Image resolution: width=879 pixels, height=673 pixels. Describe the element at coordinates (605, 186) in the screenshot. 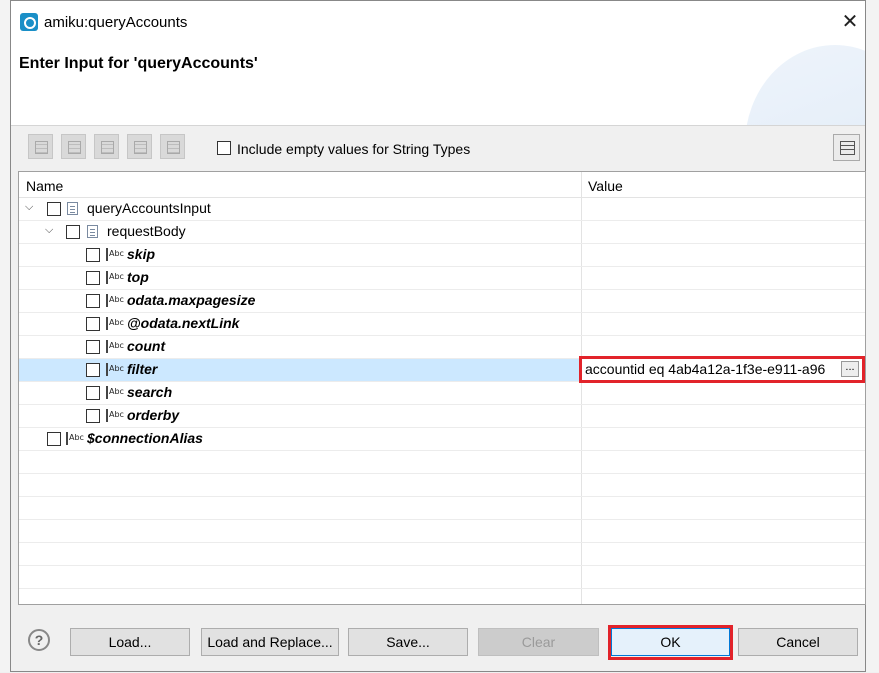

I see `column-header-value: Value` at that location.